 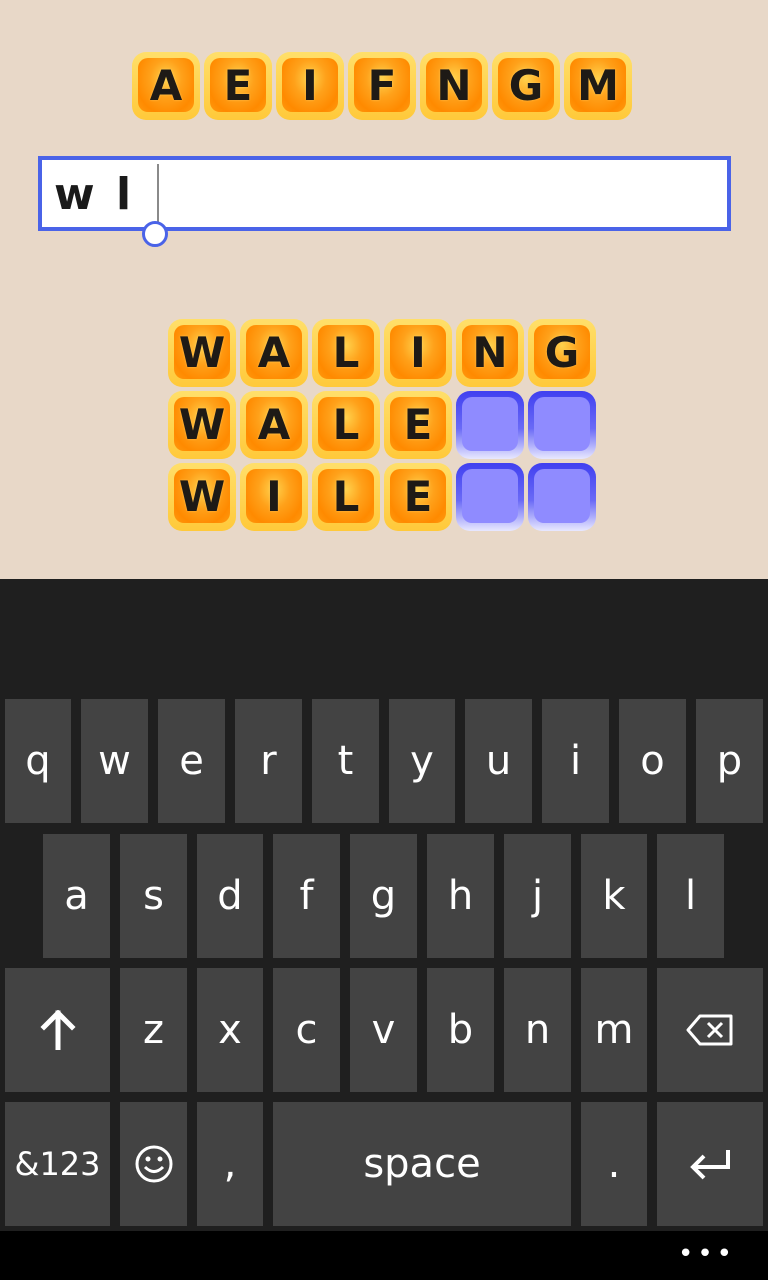 I want to click on key-l: l, so click(x=690, y=896).